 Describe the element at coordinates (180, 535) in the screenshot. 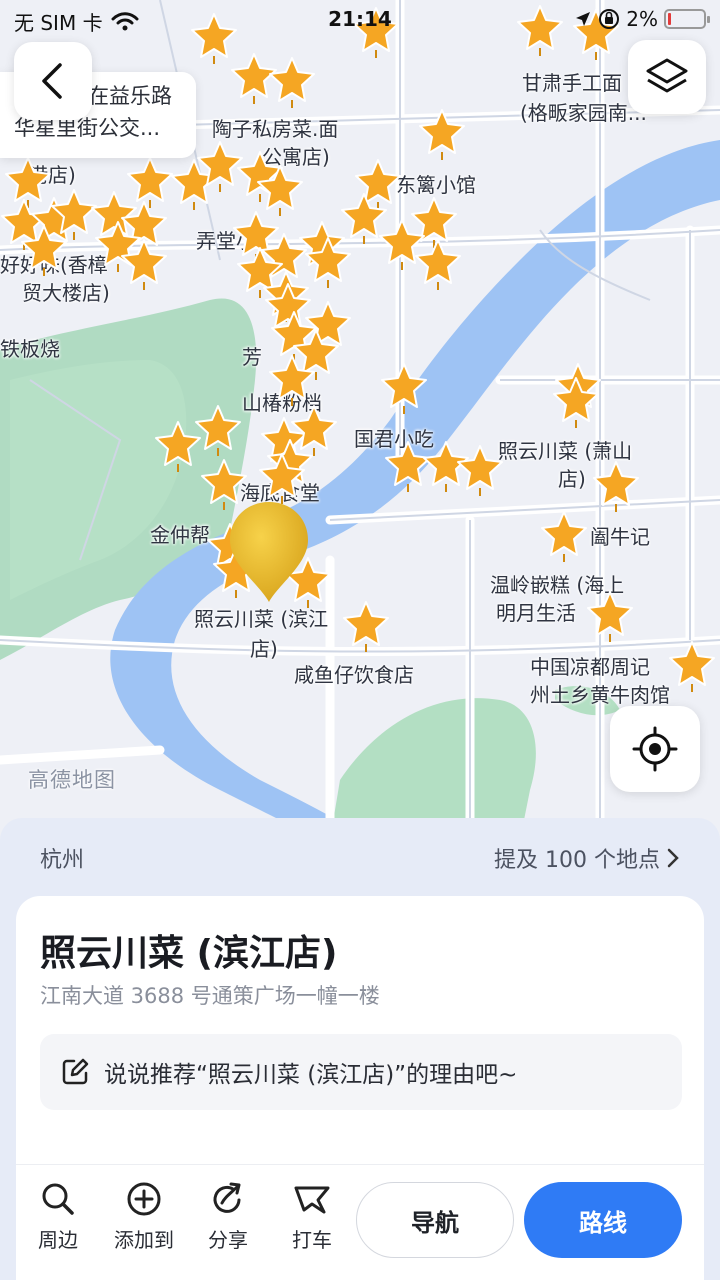

I see `poi-label: 金仲帮` at that location.